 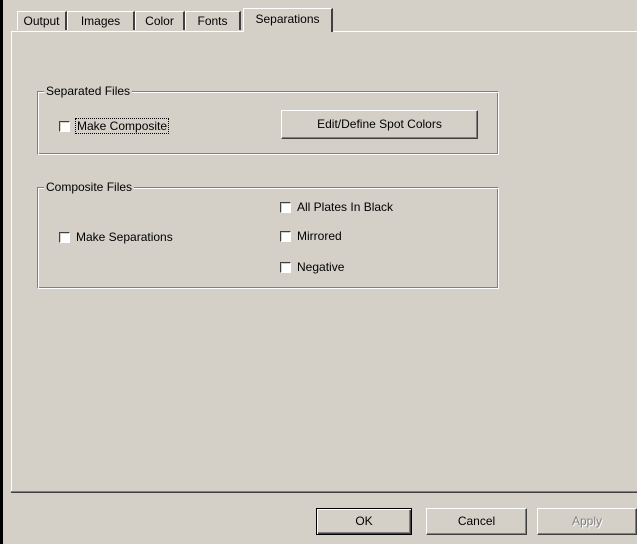 I want to click on all-plates-in-black-checkbox: All Plates In Black, so click(x=336, y=207).